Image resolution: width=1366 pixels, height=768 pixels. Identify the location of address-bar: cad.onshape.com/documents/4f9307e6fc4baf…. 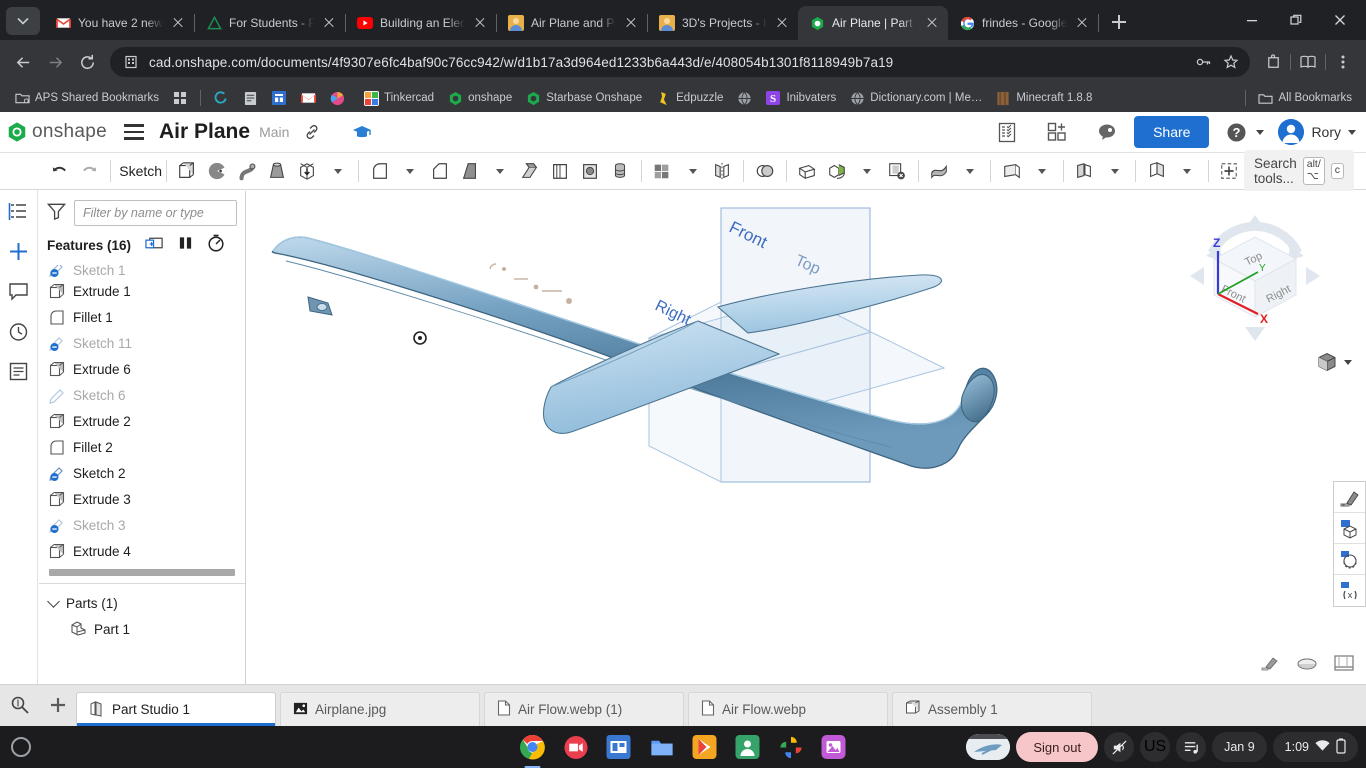
(680, 62).